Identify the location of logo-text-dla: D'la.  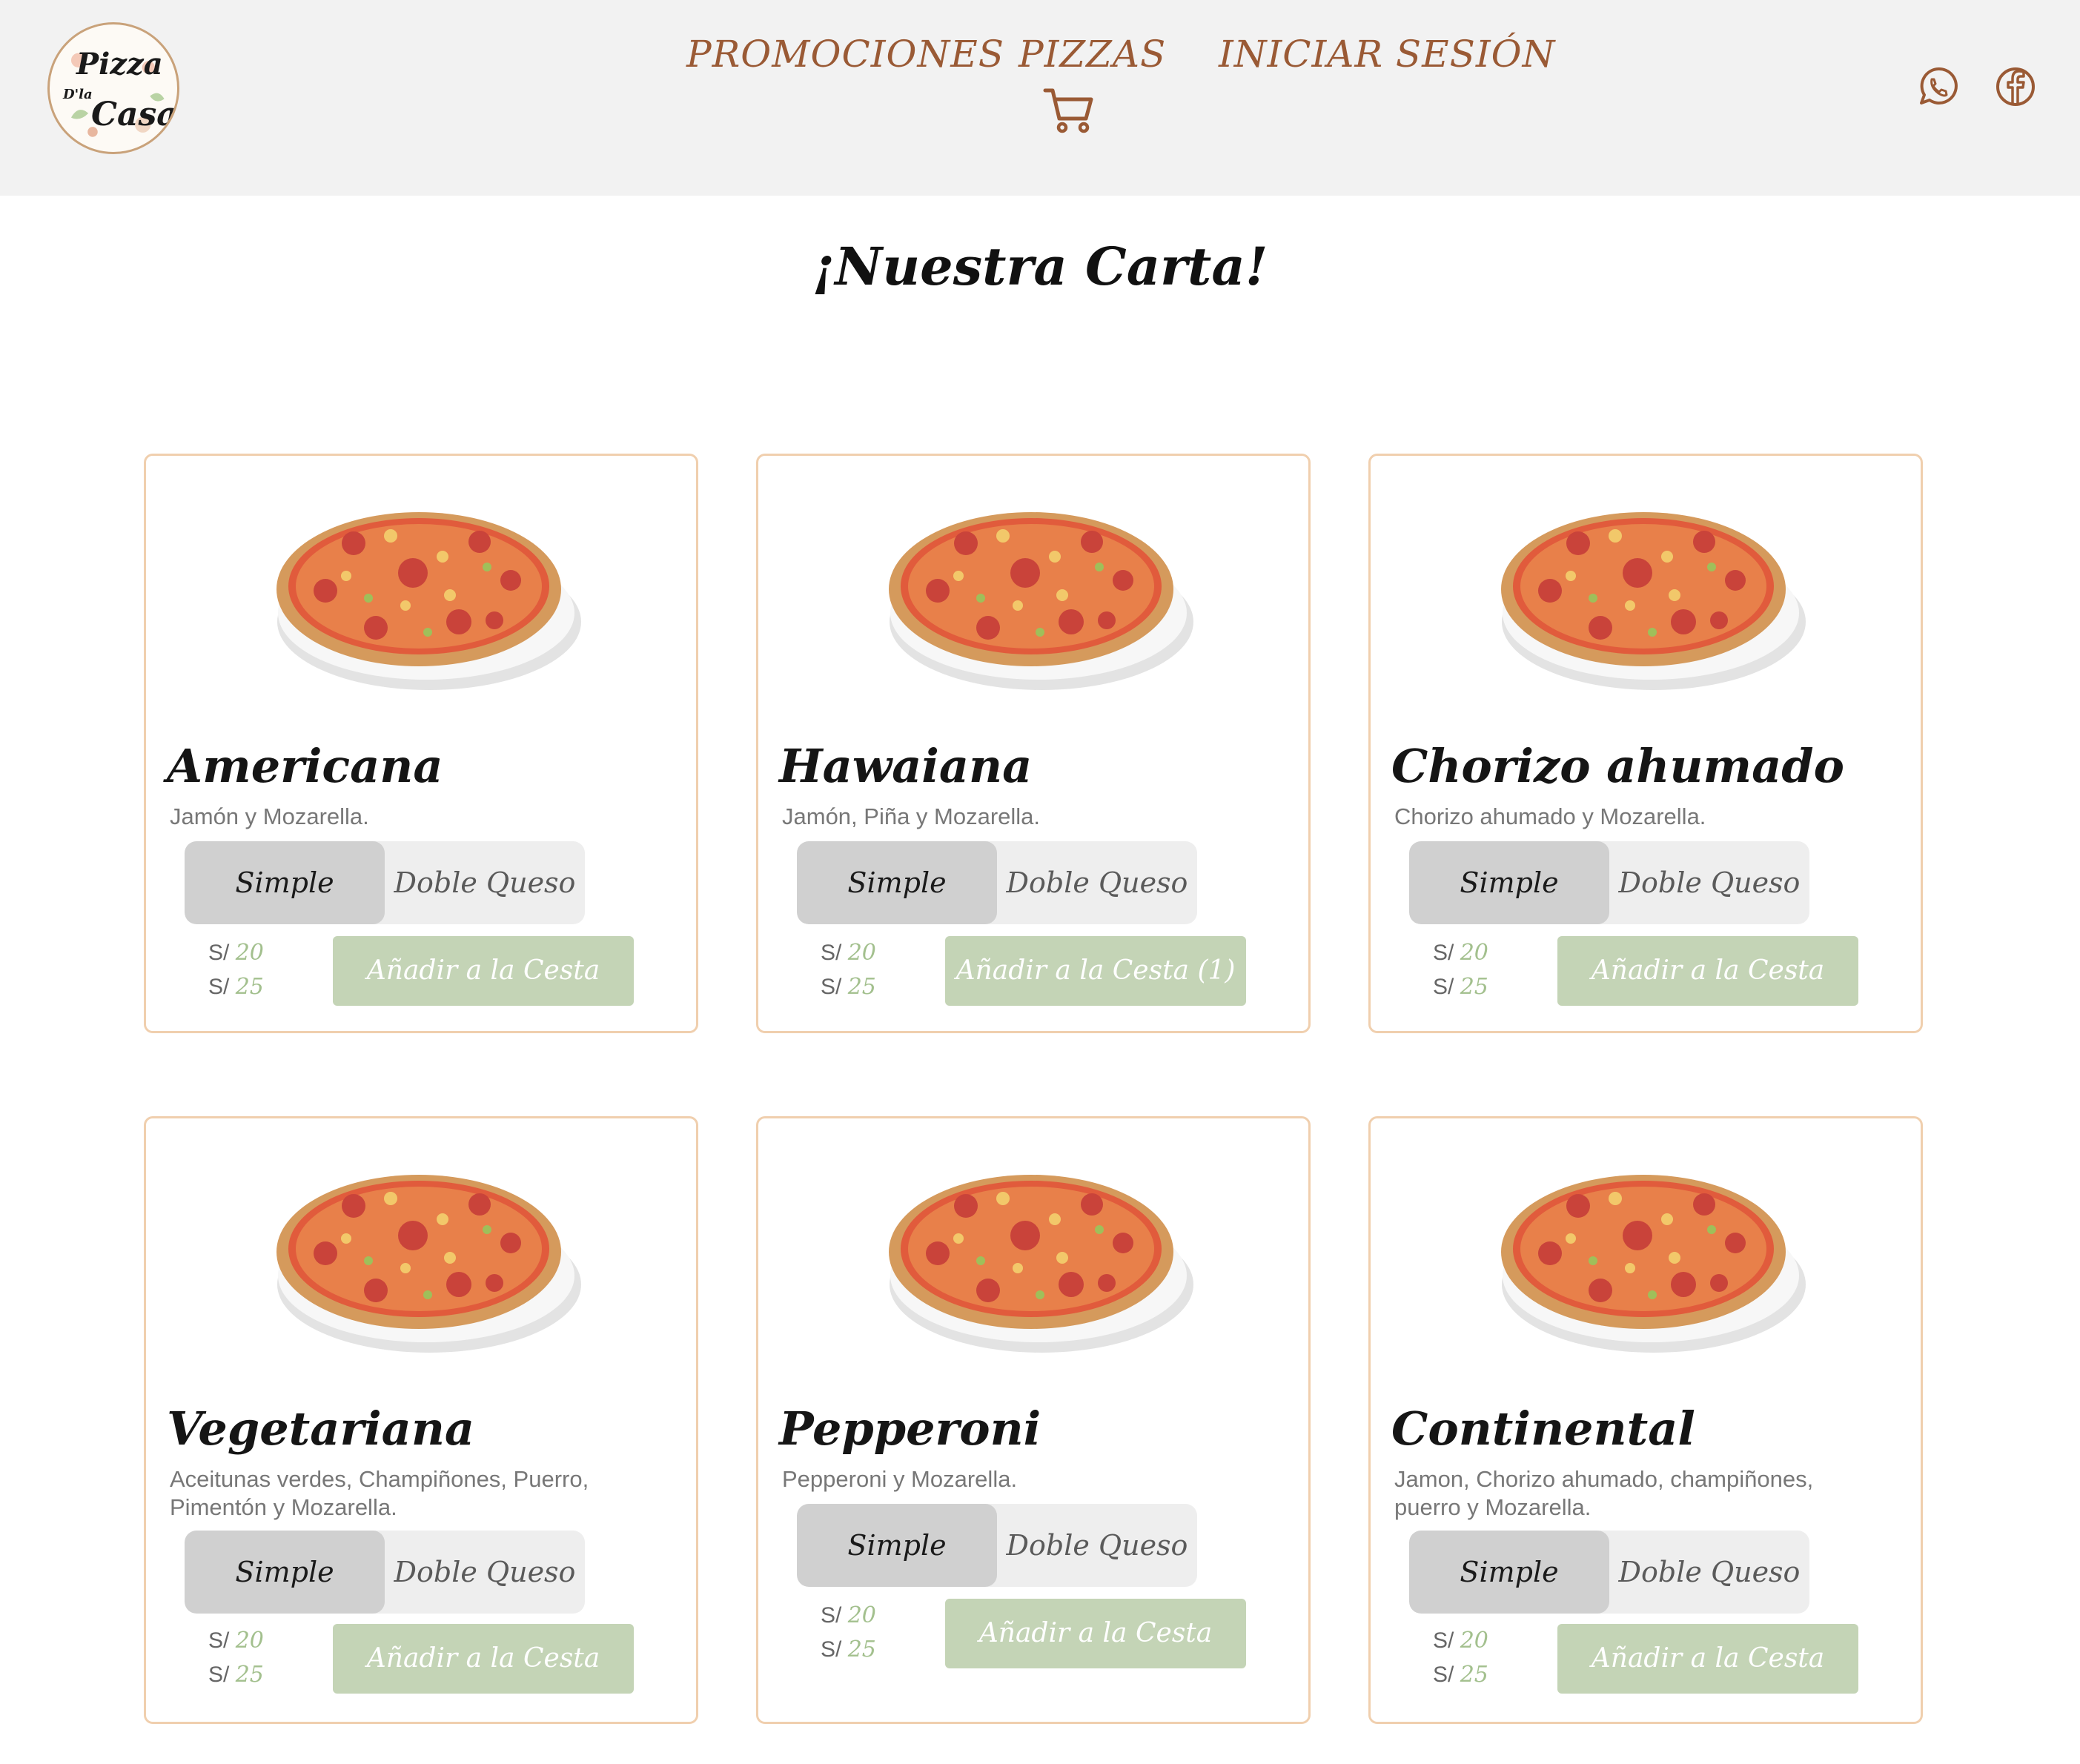
(78, 95).